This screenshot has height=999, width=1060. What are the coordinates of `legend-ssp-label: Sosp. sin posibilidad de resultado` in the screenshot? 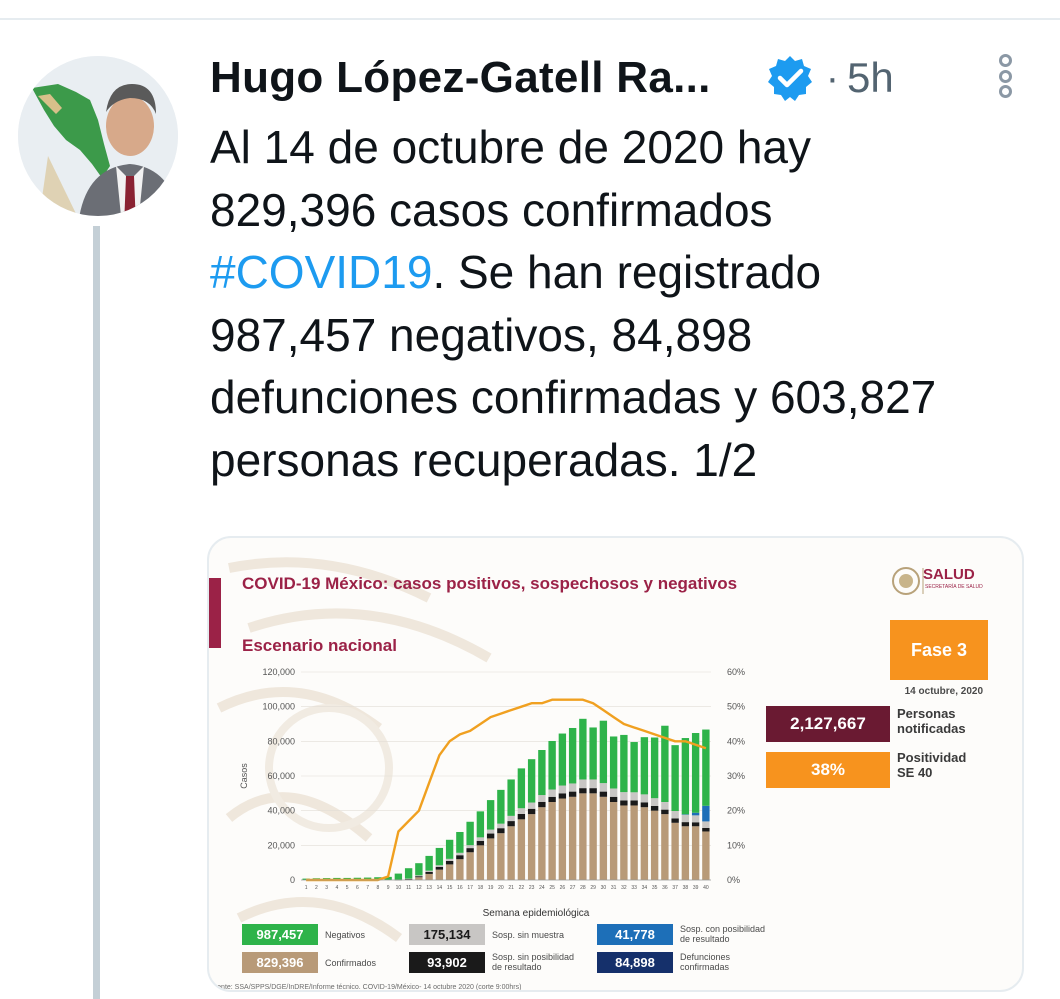 It's located at (533, 962).